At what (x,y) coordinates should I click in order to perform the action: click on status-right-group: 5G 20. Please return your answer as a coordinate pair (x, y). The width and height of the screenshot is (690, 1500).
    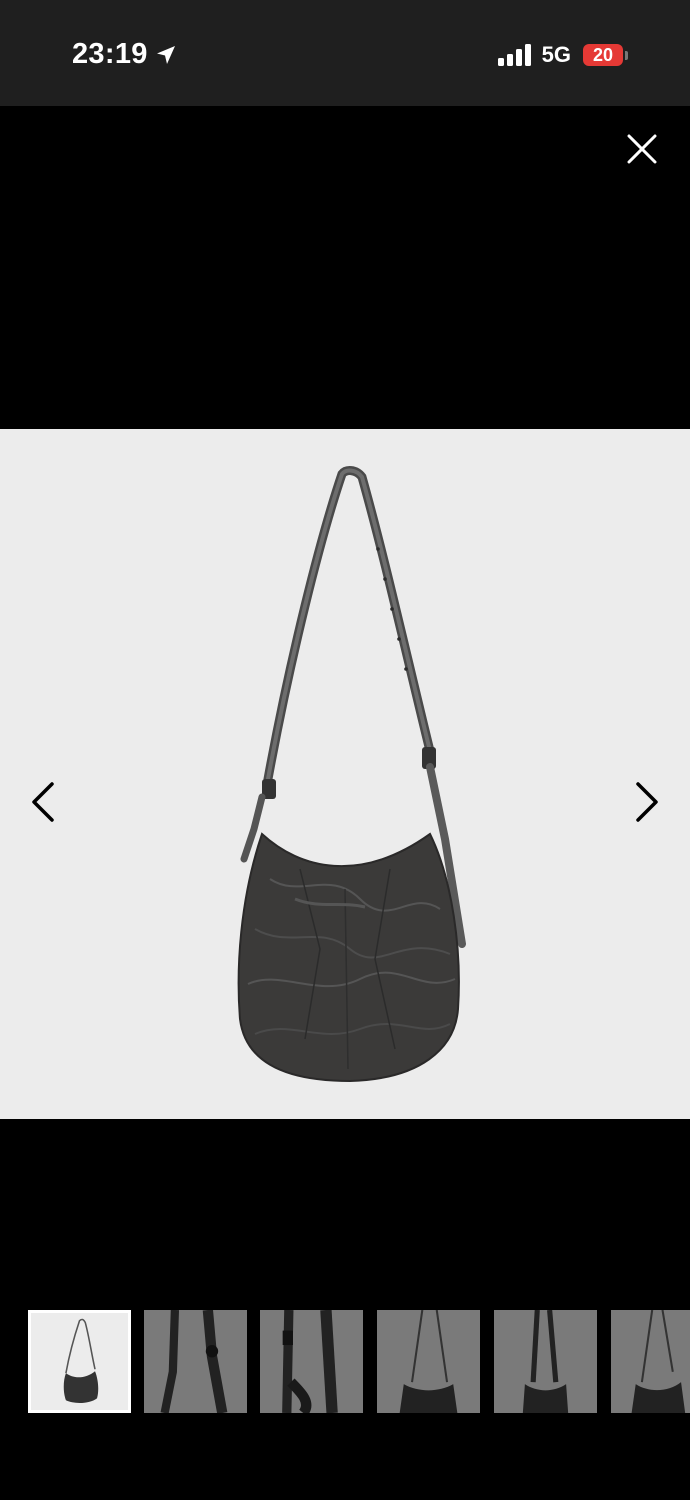
    Looking at the image, I should click on (562, 55).